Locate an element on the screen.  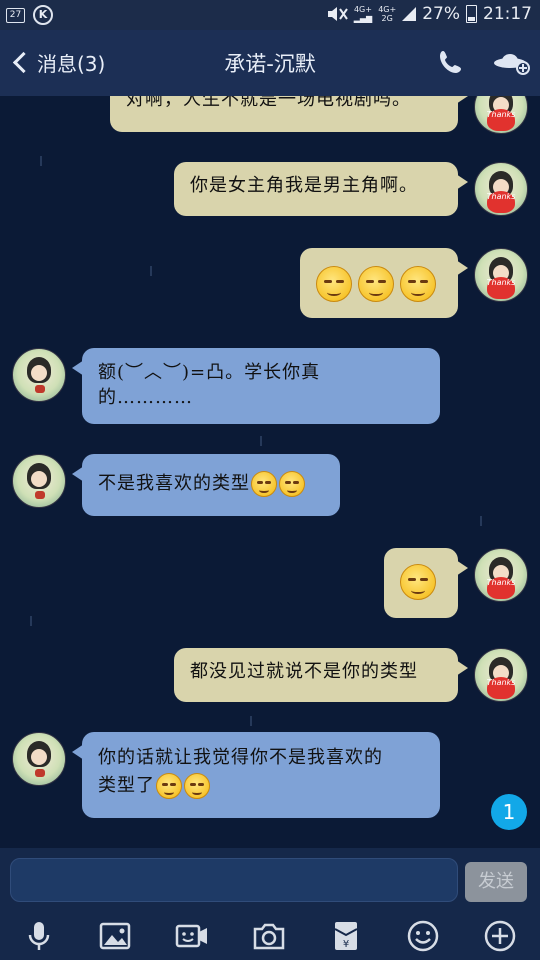
message-bubble: 不是我喜欢的类型 is located at coordinates (206, 485).